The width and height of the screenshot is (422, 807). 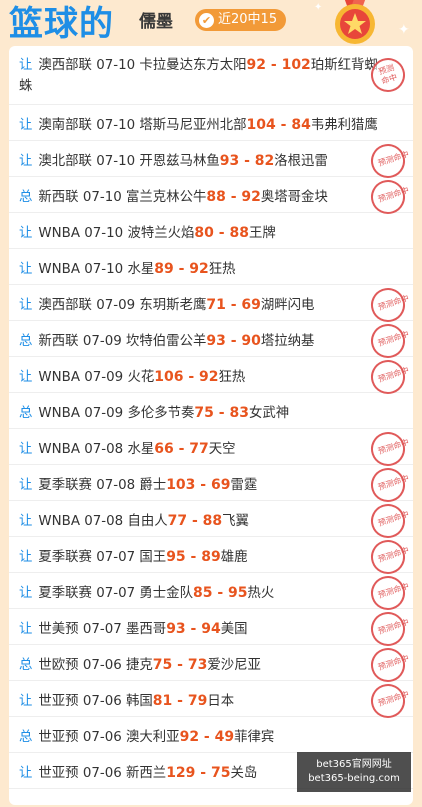 What do you see at coordinates (211, 411) in the screenshot?
I see `list-item: 总 WNBA 07-09 多伦多节奏75 - 83女武神` at bounding box center [211, 411].